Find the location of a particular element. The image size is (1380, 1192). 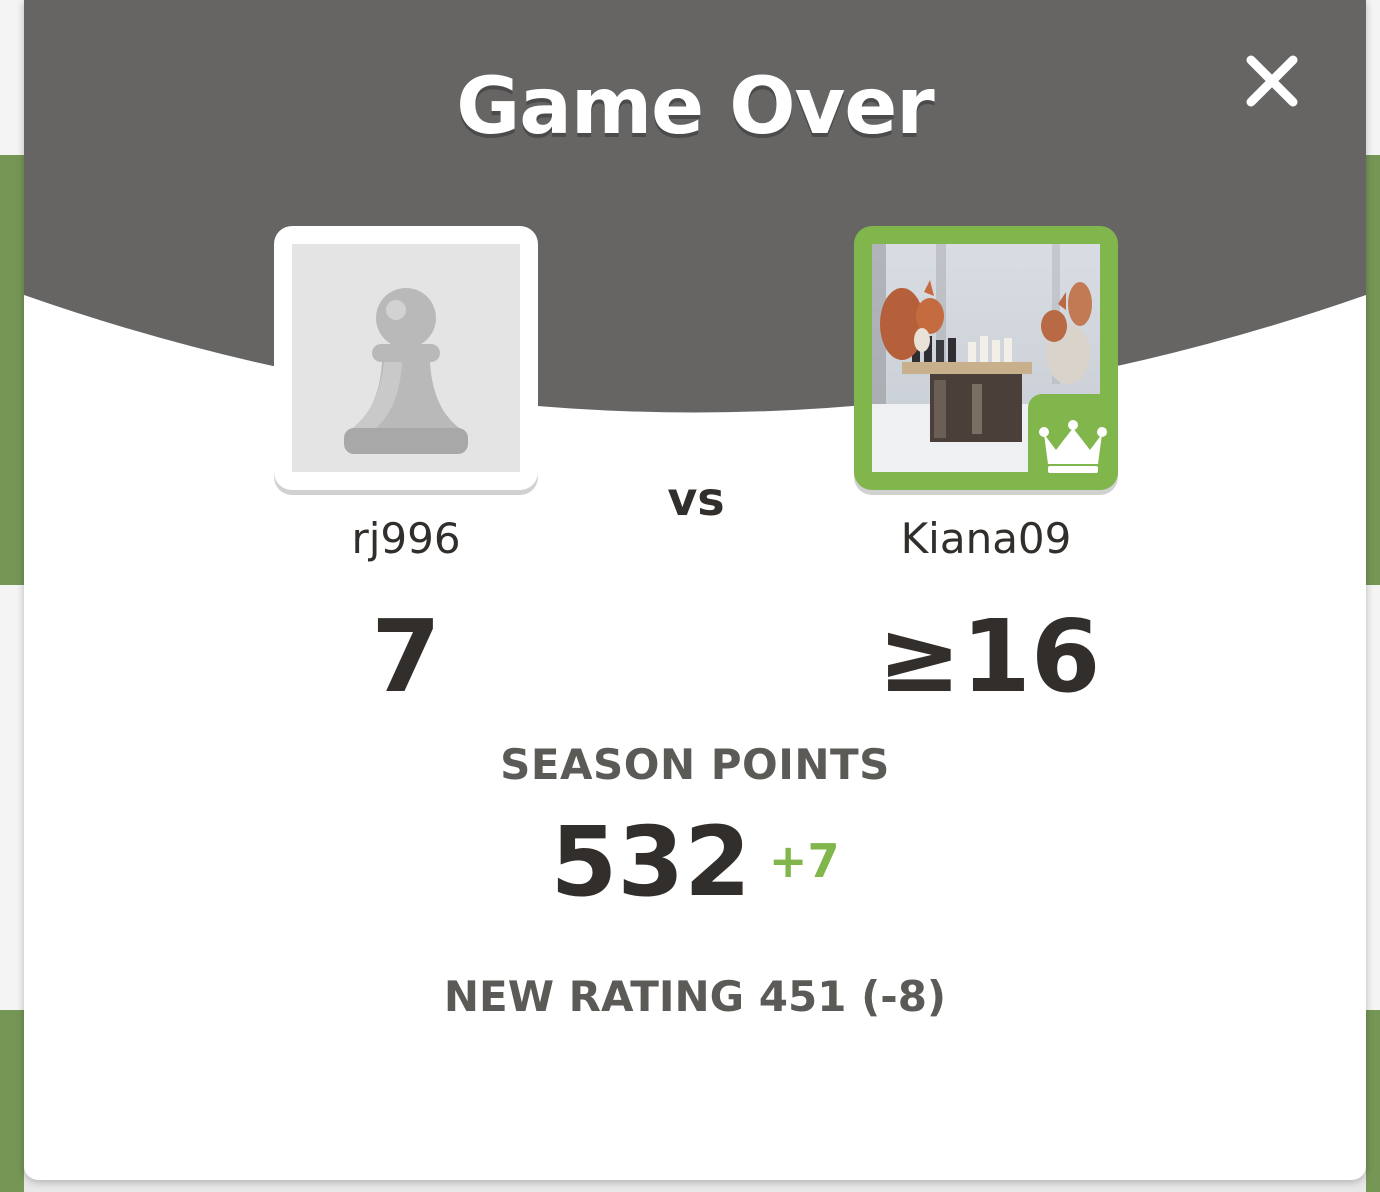

vs-label: vs is located at coordinates (696, 499).